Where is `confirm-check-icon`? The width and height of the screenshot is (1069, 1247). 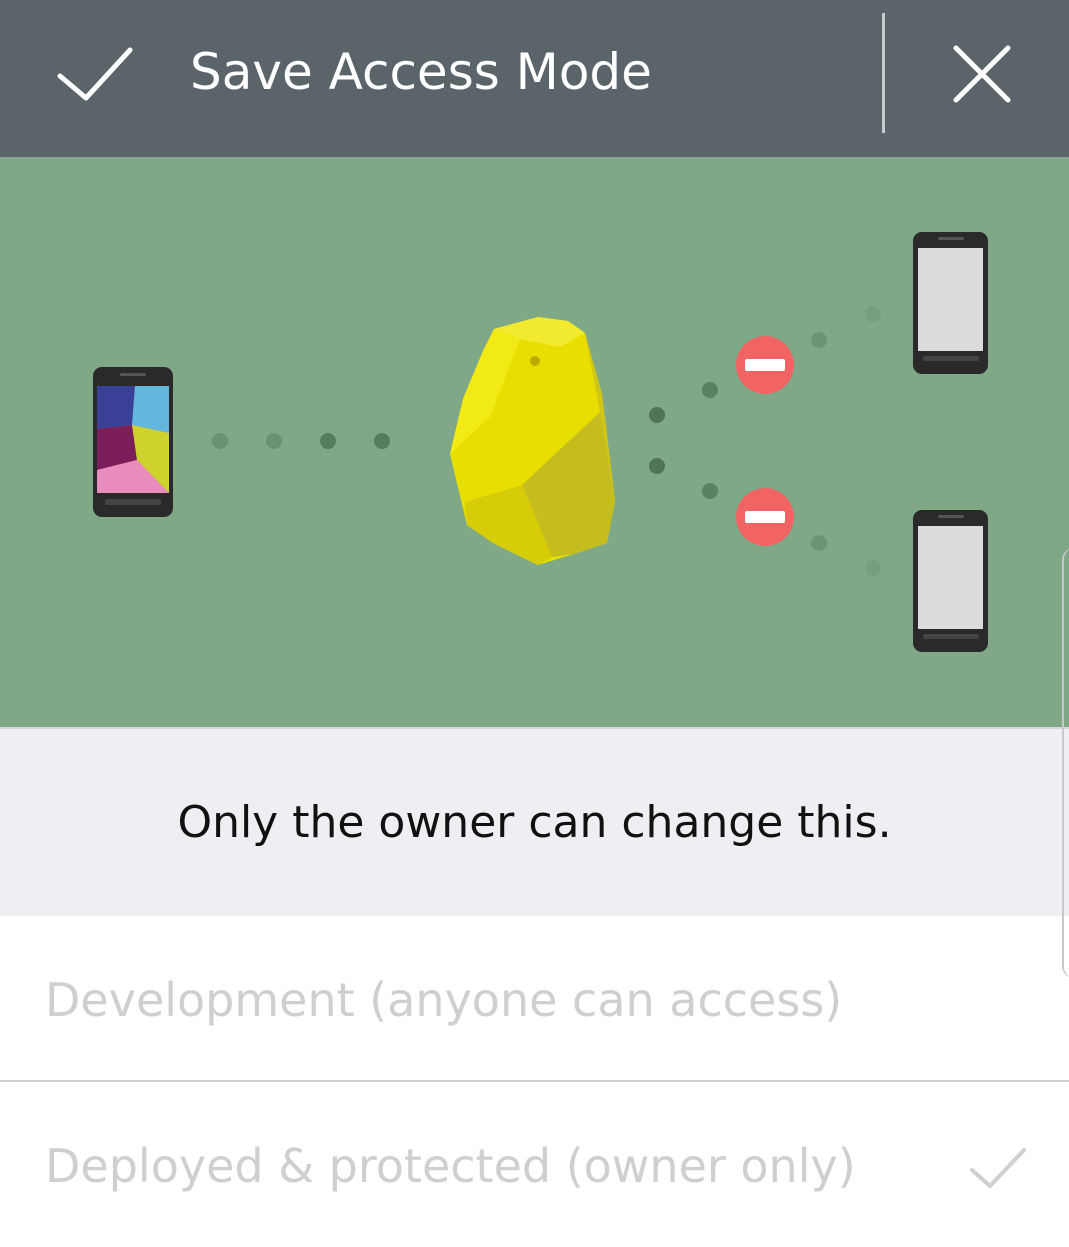 confirm-check-icon is located at coordinates (94, 73).